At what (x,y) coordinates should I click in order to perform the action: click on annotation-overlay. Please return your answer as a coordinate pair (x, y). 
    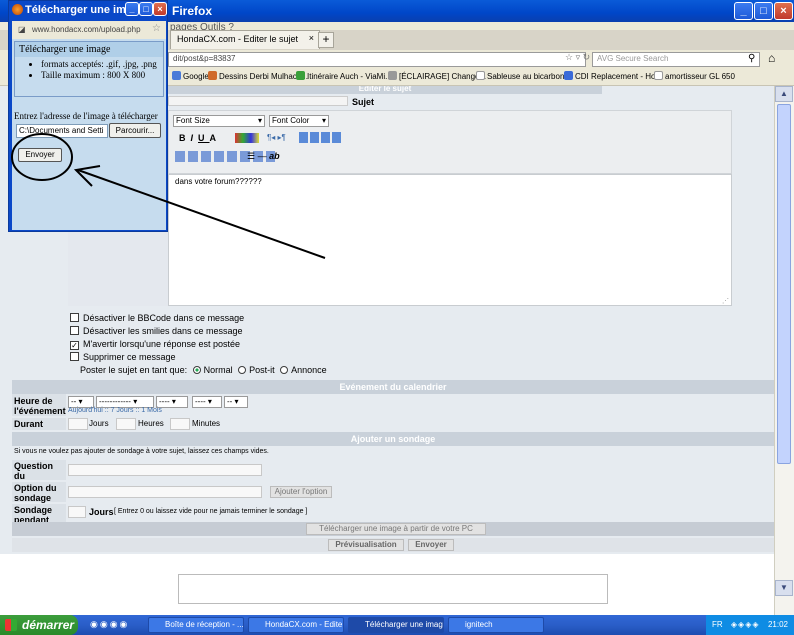
    Looking at the image, I should click on (168, 196).